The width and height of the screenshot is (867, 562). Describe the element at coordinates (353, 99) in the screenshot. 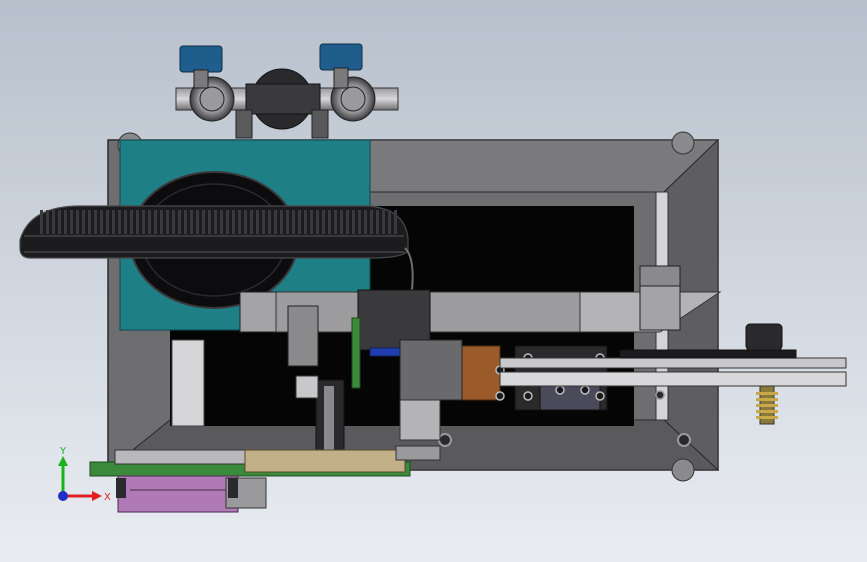

I see `wheel-right-hub` at that location.